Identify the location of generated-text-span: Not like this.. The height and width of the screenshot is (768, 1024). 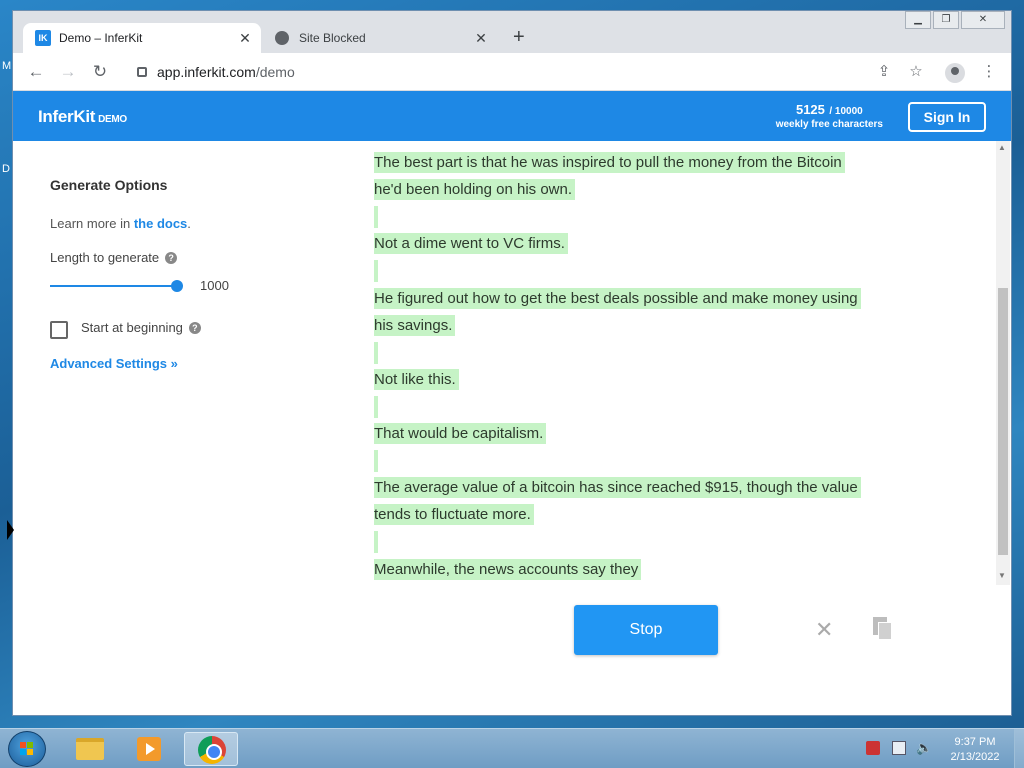
(416, 379).